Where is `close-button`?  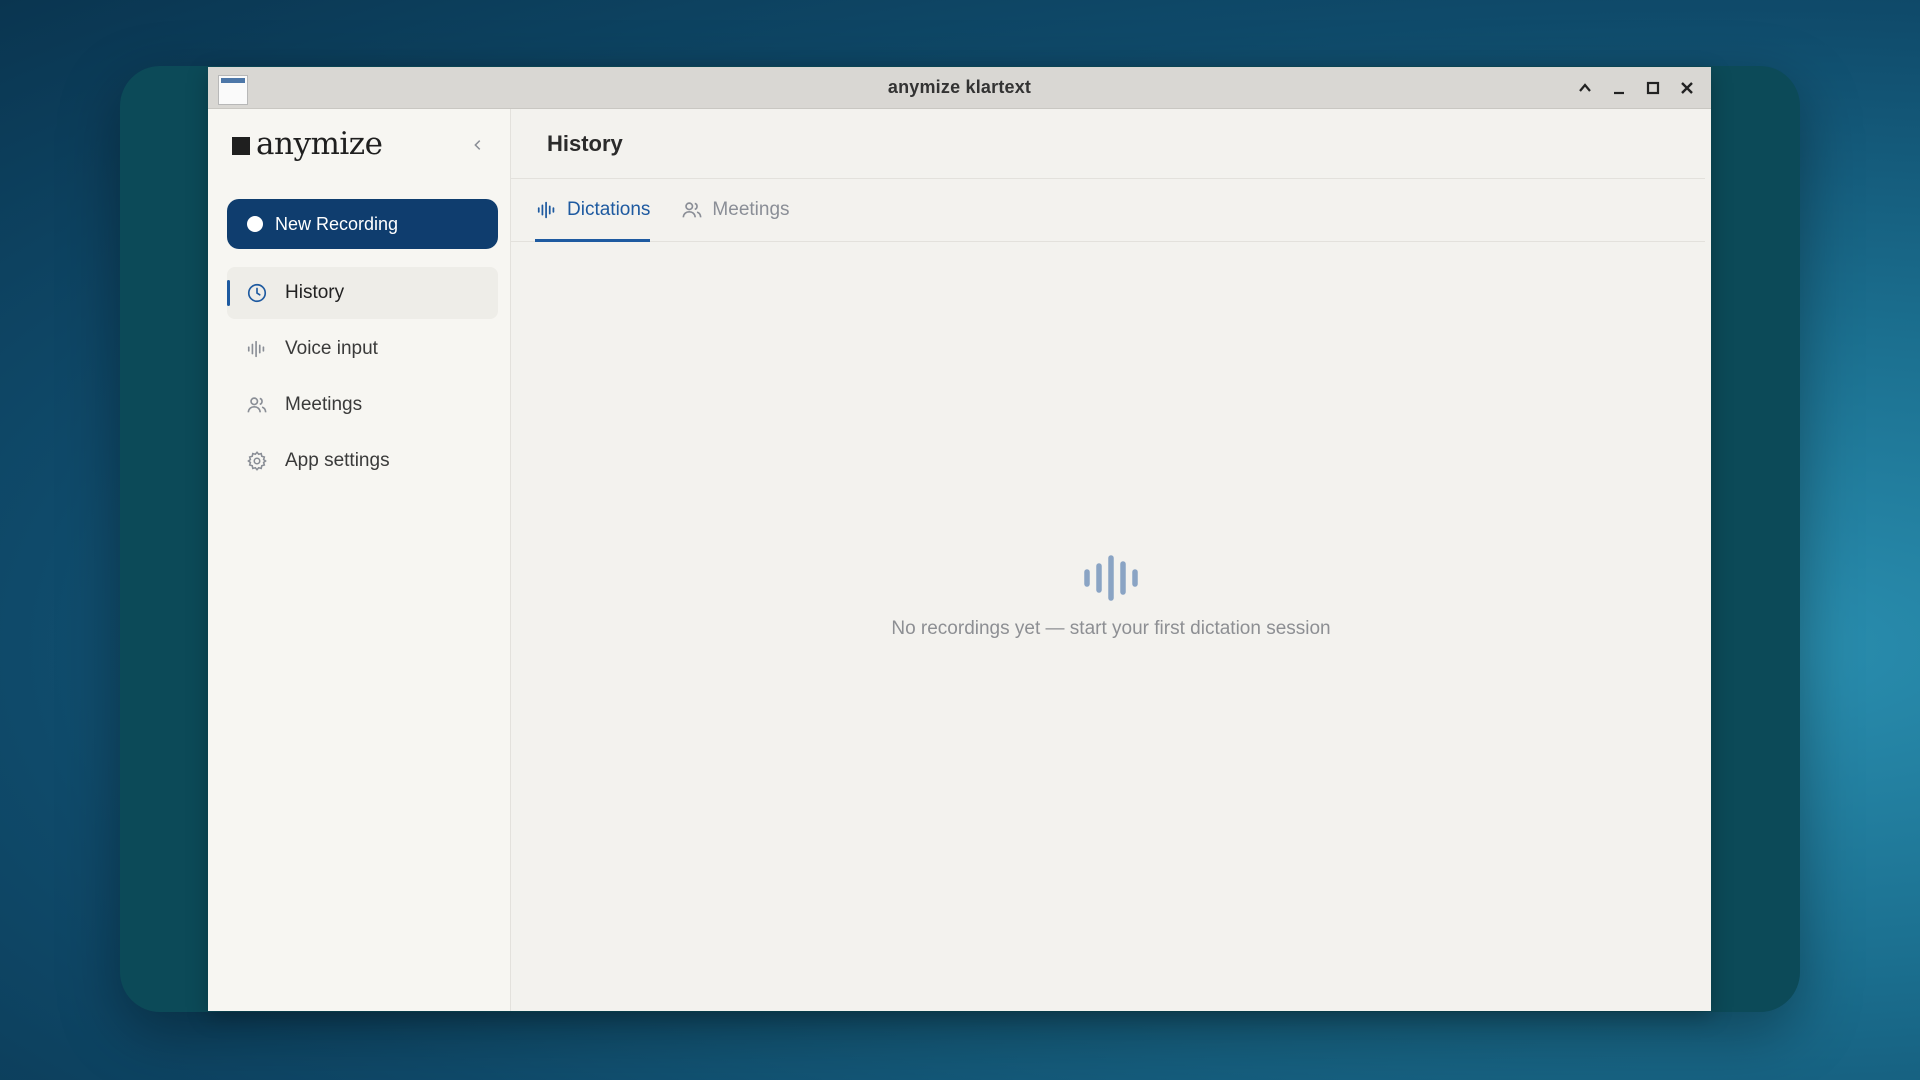 close-button is located at coordinates (1687, 88).